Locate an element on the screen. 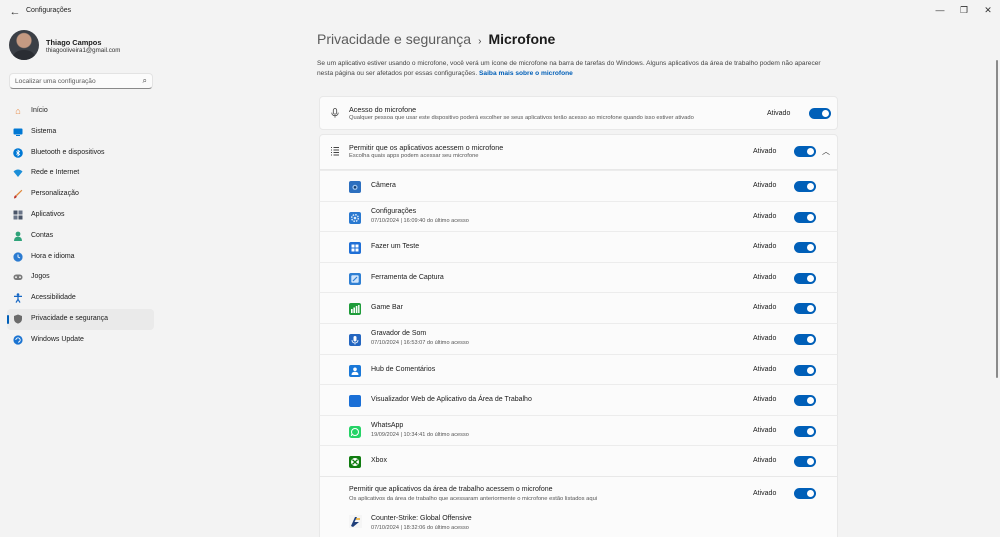  sidebar-item-label: Rede e Internet is located at coordinates (55, 173).